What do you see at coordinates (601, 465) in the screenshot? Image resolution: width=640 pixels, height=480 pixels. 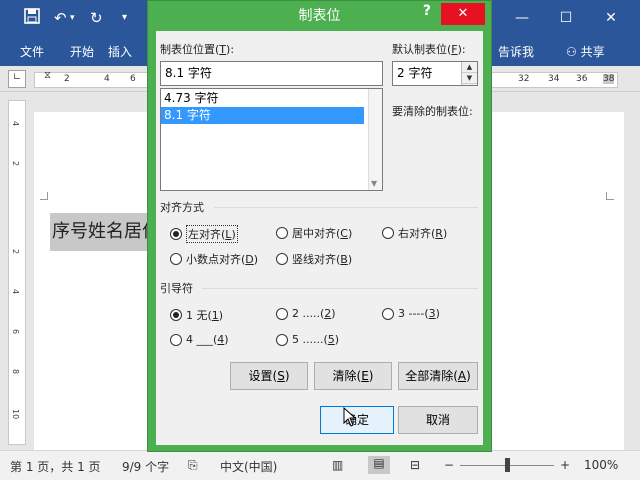 I see `zoom-level: 100%` at bounding box center [601, 465].